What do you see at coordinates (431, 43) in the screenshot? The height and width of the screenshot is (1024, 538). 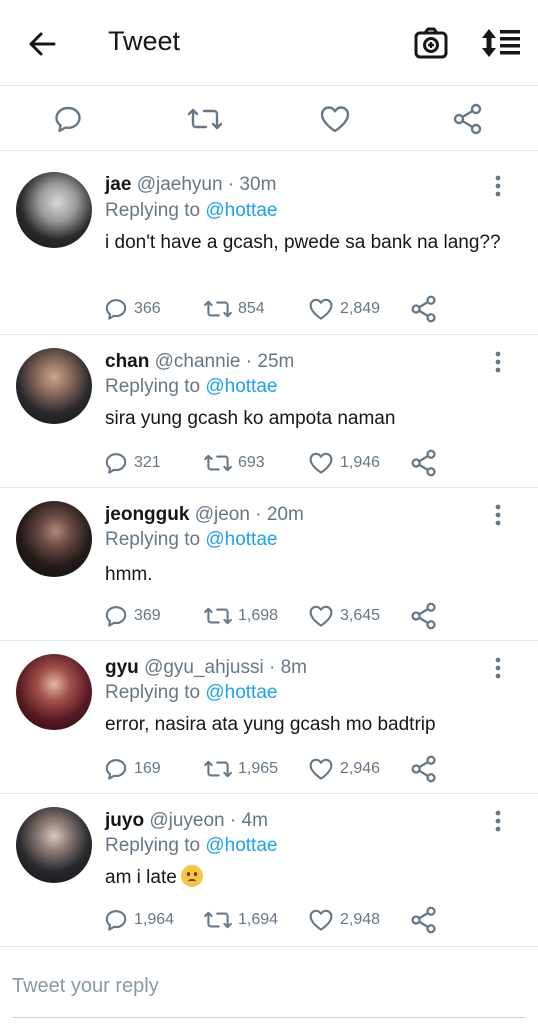 I see `camera-icon` at bounding box center [431, 43].